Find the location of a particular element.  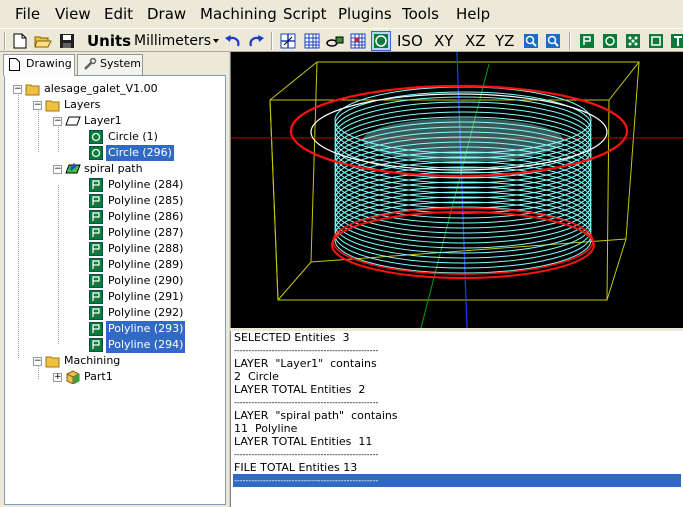

redo-icon is located at coordinates (256, 41).